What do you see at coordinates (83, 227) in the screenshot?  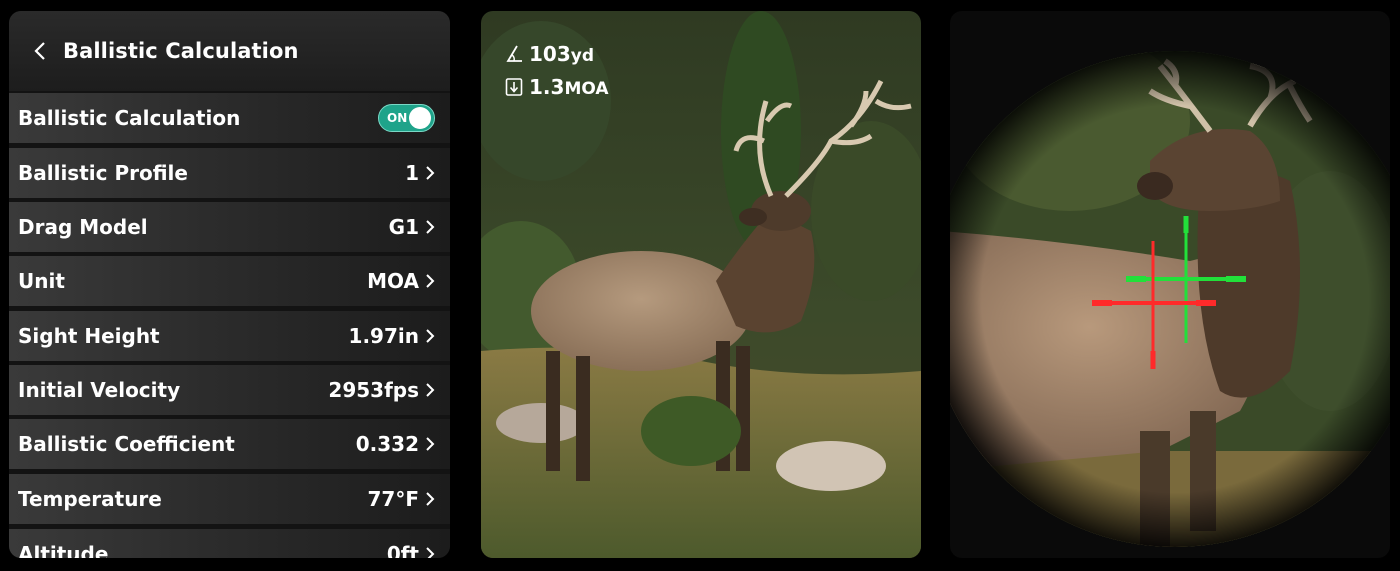 I see `setting-label: Drag Model` at bounding box center [83, 227].